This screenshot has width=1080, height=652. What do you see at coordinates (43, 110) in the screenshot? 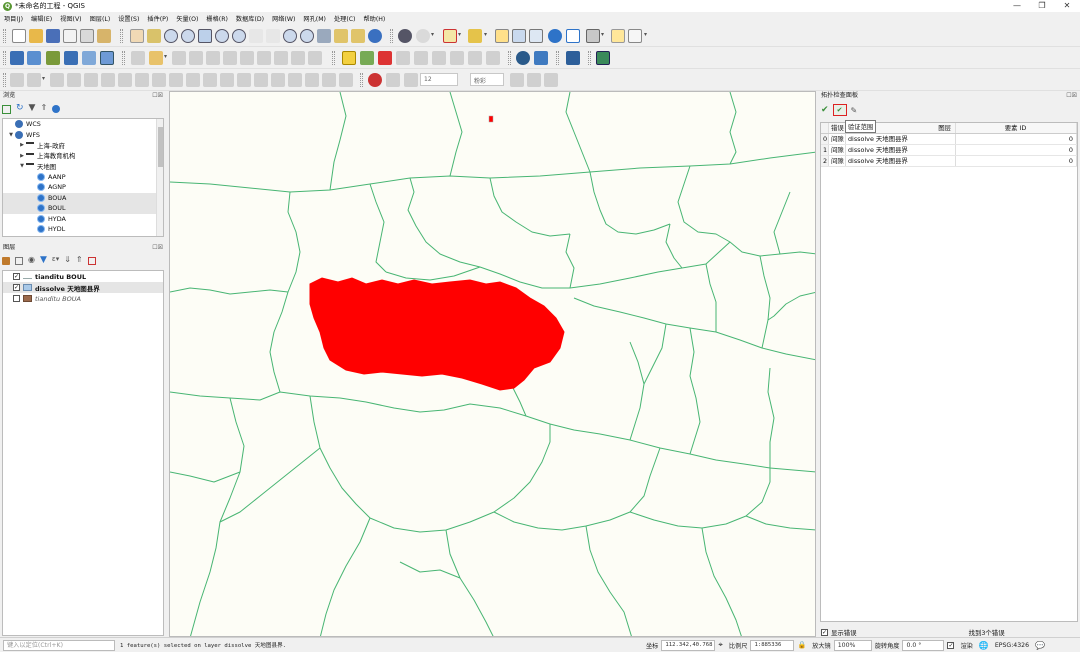
I see `collapse-all-icon: ⇑` at bounding box center [43, 110].